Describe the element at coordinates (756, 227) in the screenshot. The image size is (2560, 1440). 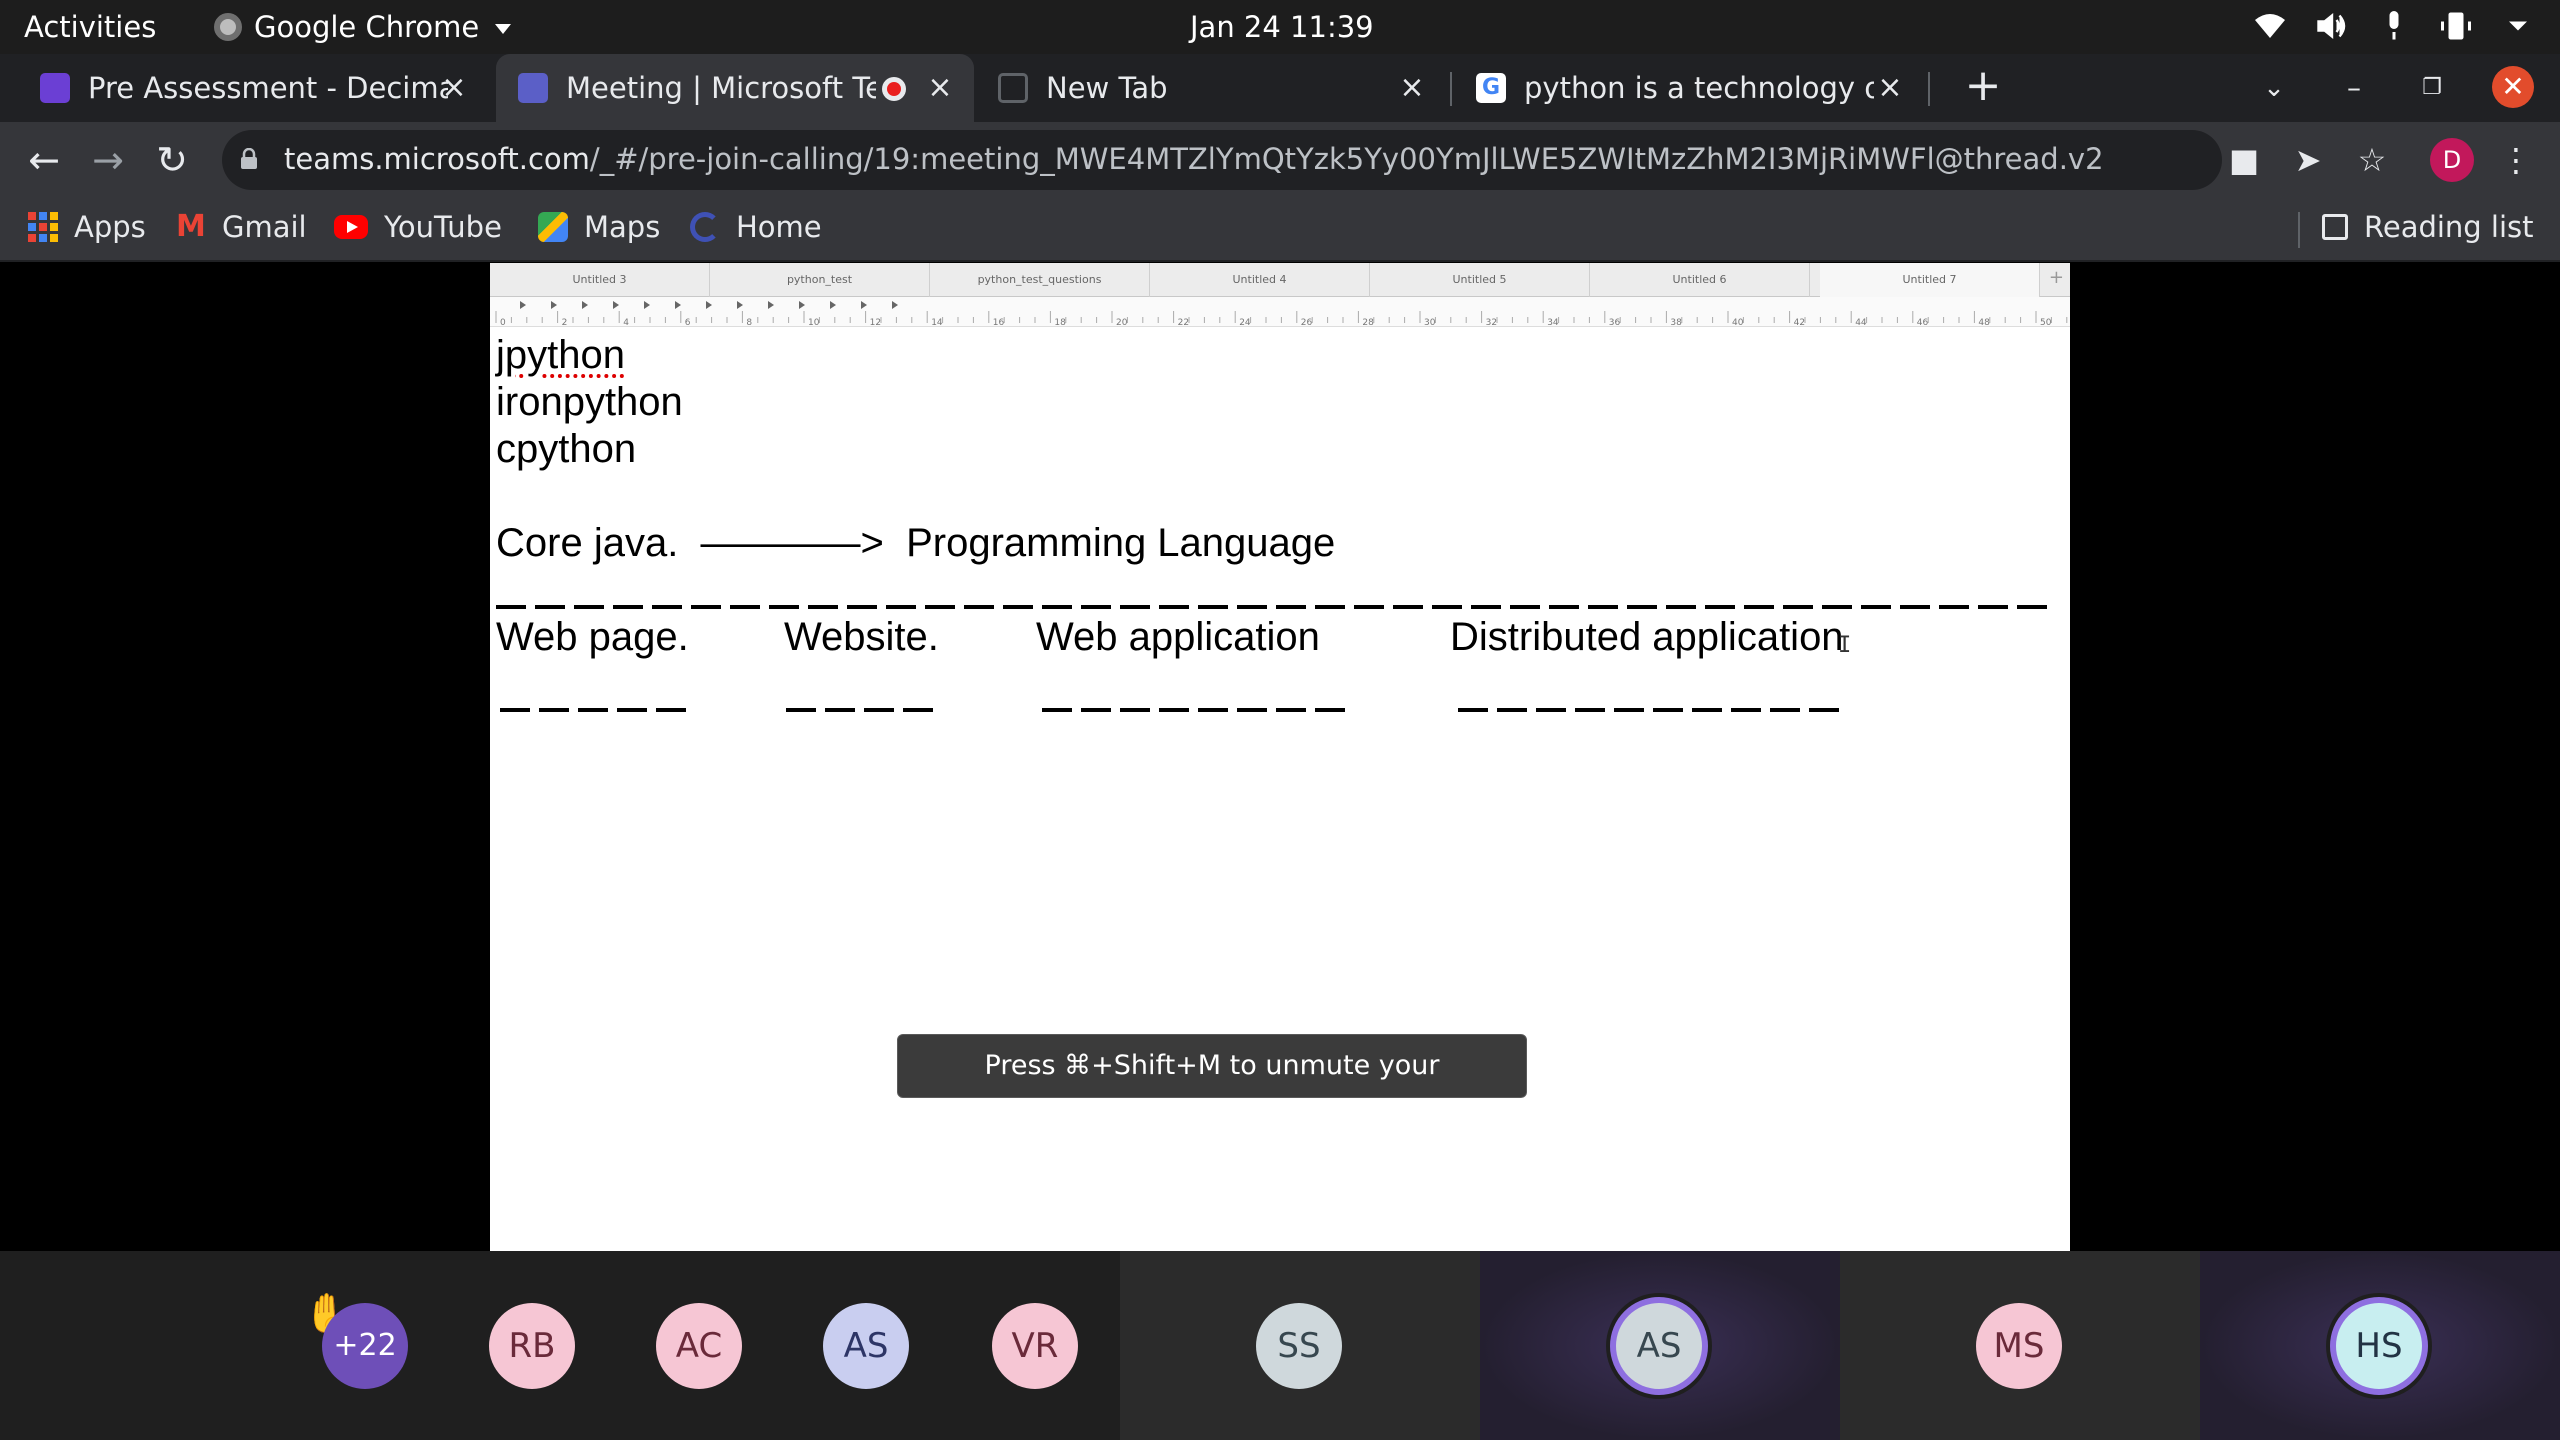
I see `bookmark-home: Home` at that location.